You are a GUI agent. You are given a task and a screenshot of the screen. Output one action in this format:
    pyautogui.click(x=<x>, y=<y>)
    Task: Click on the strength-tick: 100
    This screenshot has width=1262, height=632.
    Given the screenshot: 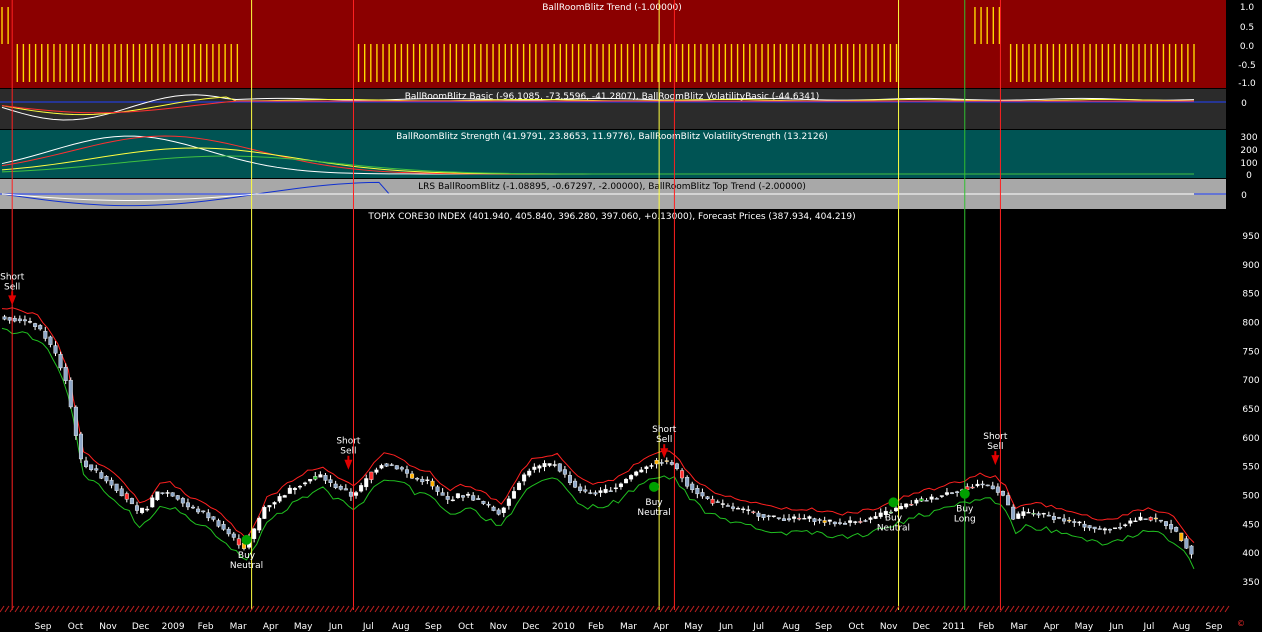 What is the action you would take?
    pyautogui.click(x=1248, y=164)
    